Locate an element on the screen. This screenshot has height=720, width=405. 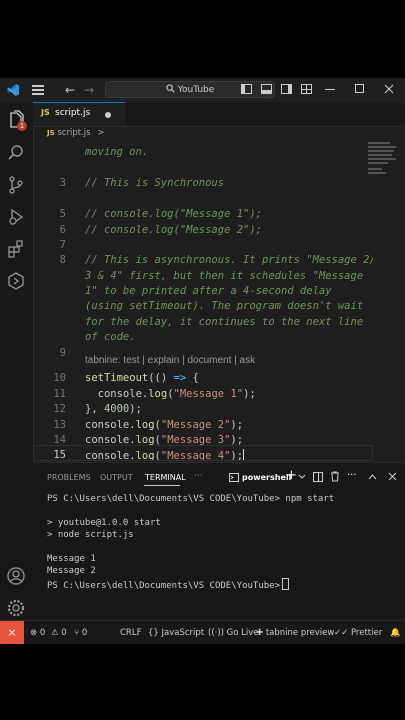
settings-gear-icon is located at coordinates (16, 608).